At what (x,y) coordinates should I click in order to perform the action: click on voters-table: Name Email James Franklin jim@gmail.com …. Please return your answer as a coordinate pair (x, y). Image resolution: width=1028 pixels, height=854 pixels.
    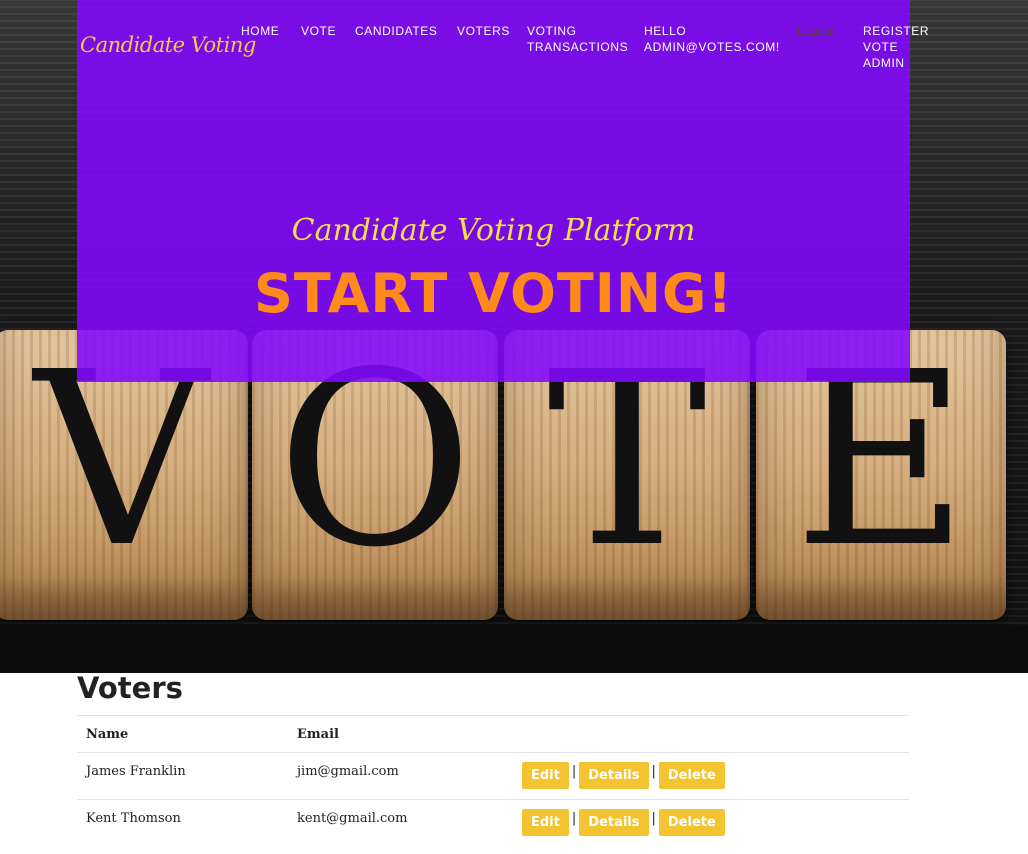
    Looking at the image, I should click on (493, 781).